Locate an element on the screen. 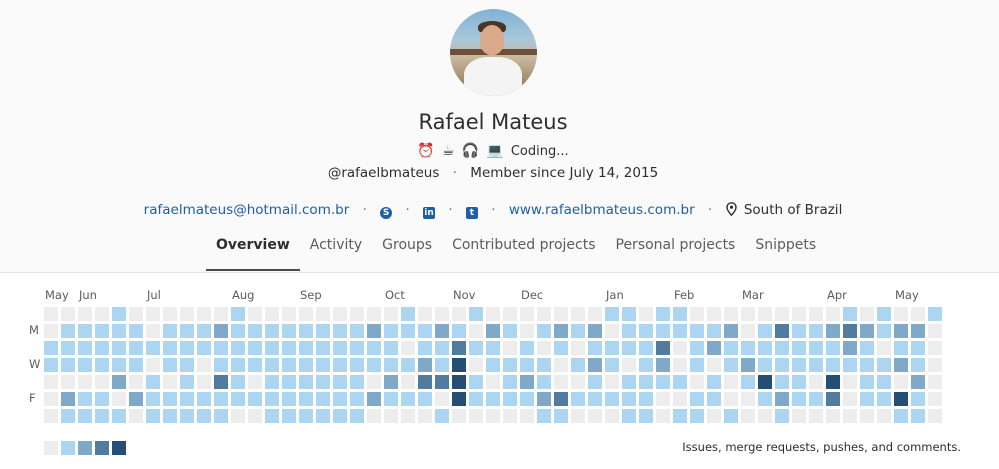  linkedin-icon: in is located at coordinates (429, 213).